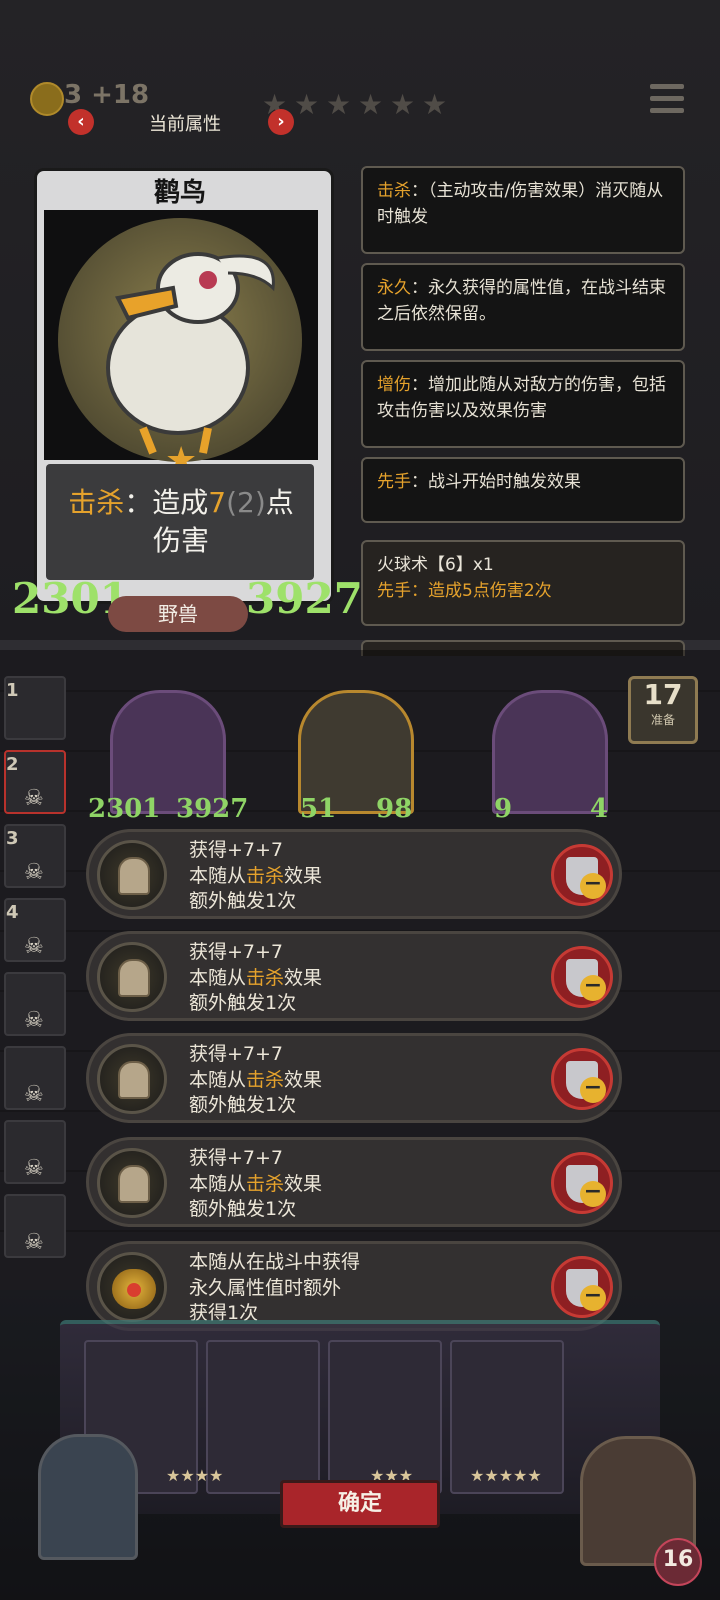 This screenshot has width=720, height=1600. What do you see at coordinates (185, 124) in the screenshot?
I see `attributes-title: 当前属性` at bounding box center [185, 124].